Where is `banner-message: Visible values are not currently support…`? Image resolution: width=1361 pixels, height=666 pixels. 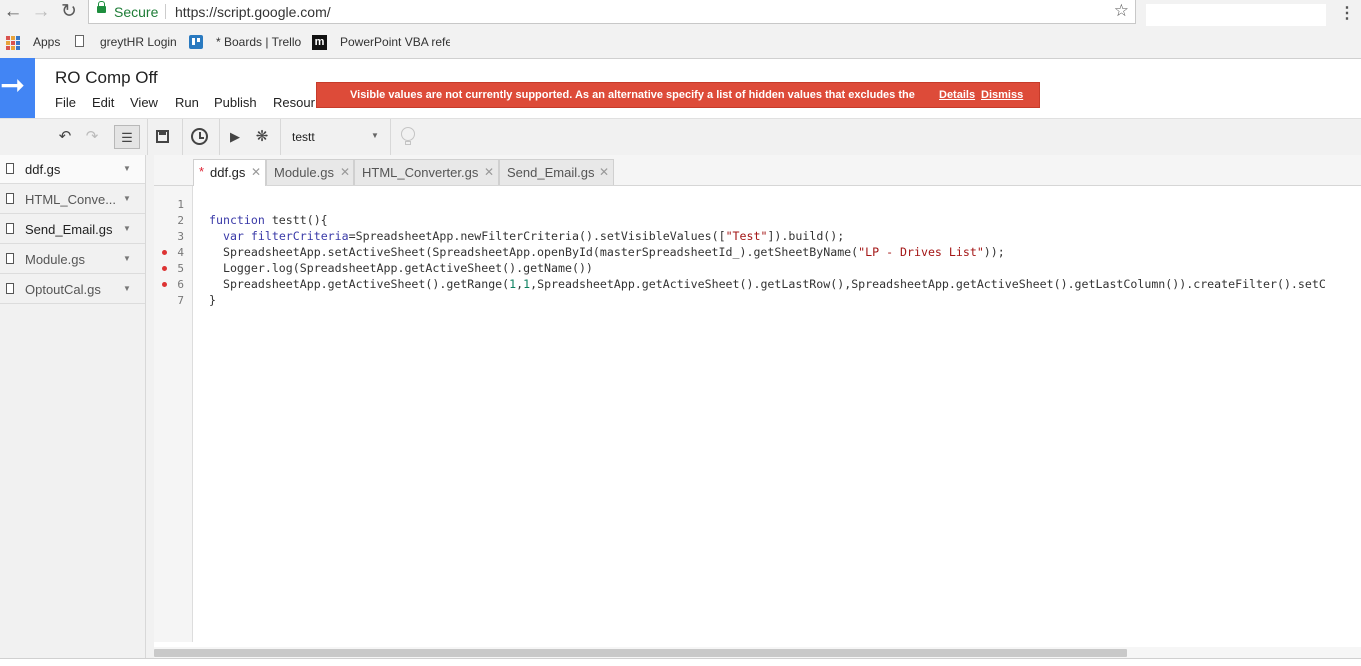
banner-message: Visible values are not currently support… is located at coordinates (632, 95).